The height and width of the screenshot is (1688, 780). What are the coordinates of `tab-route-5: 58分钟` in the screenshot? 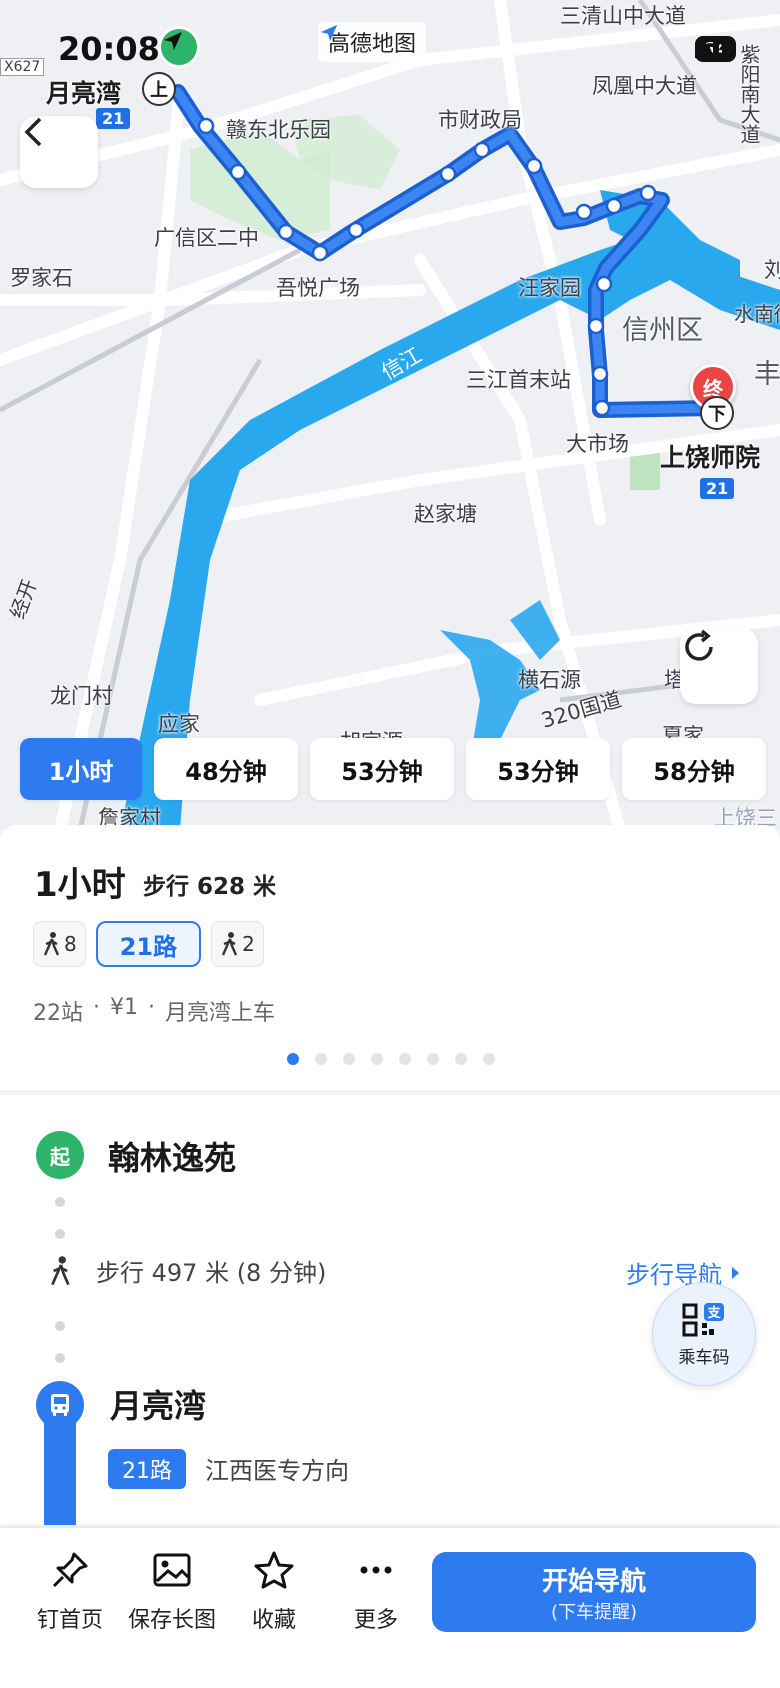 It's located at (694, 769).